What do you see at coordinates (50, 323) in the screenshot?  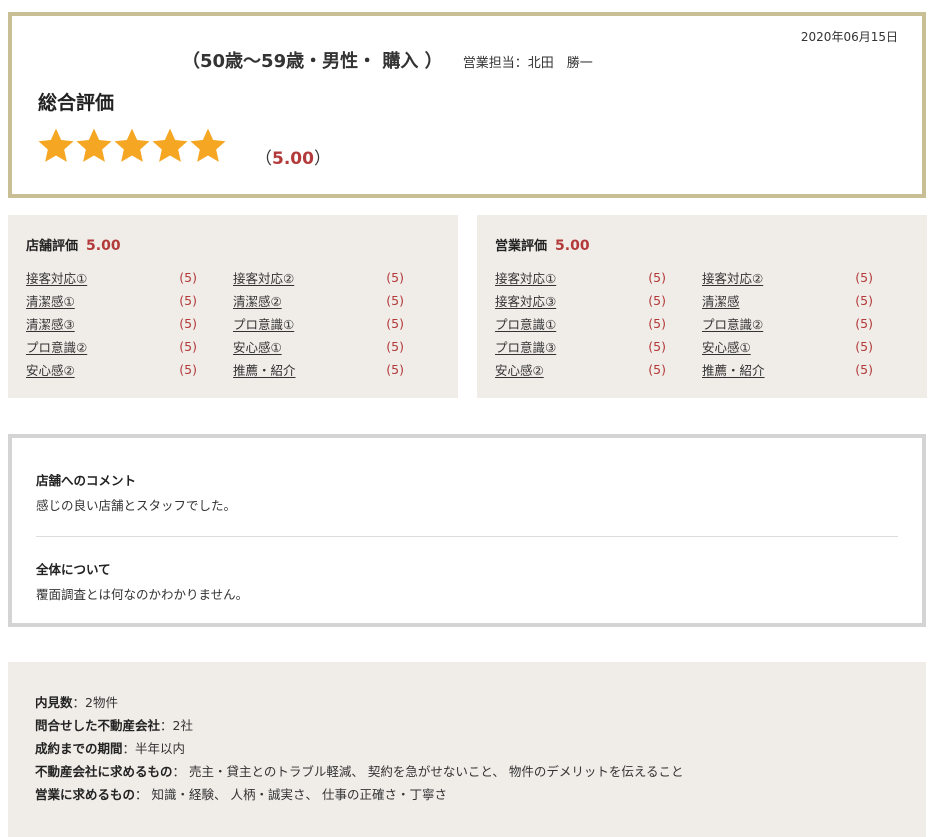 I see `evaluation-item-link: 清潔感③` at bounding box center [50, 323].